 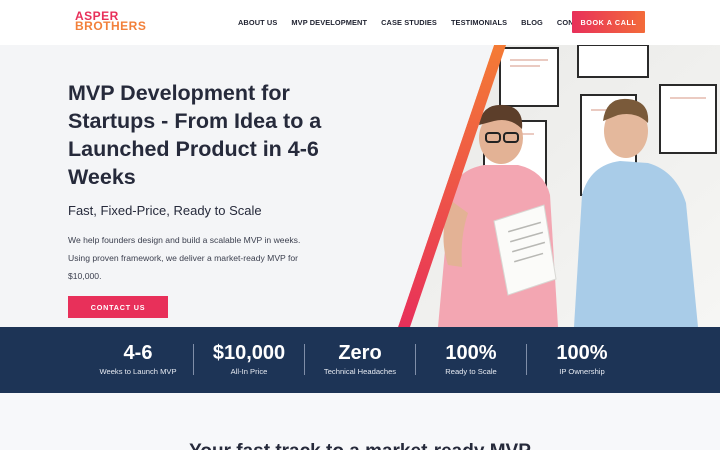 I want to click on stat-label: Technical Headaches, so click(x=360, y=371).